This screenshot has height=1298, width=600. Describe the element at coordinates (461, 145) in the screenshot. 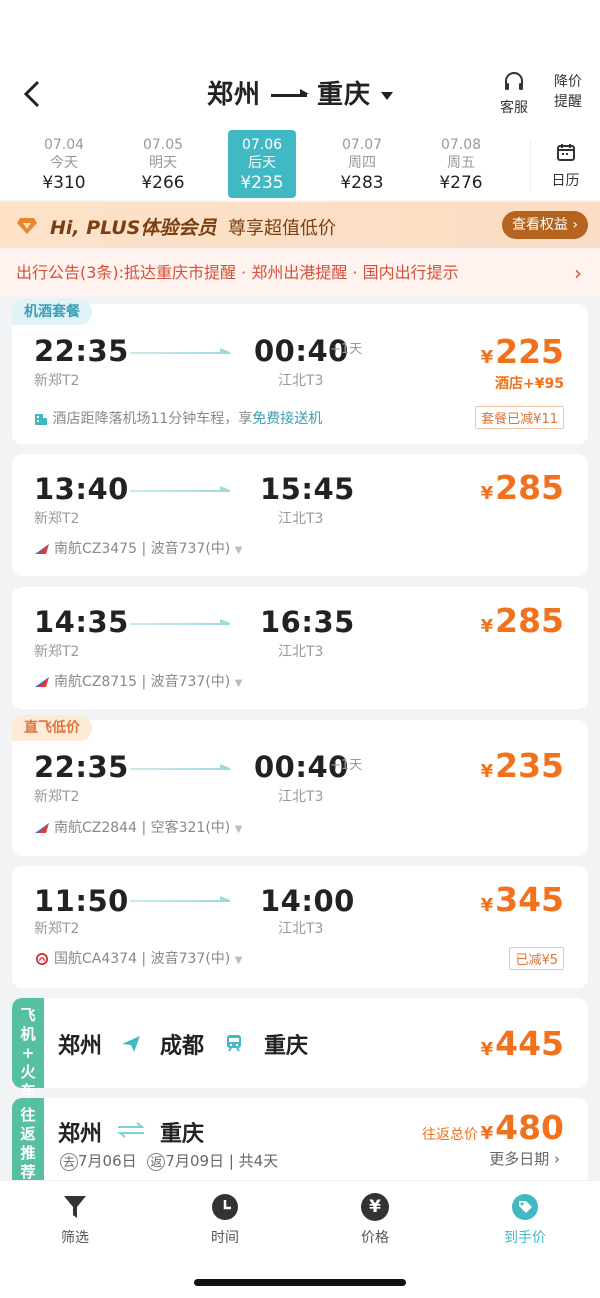

I see `date-label: 07.08` at that location.